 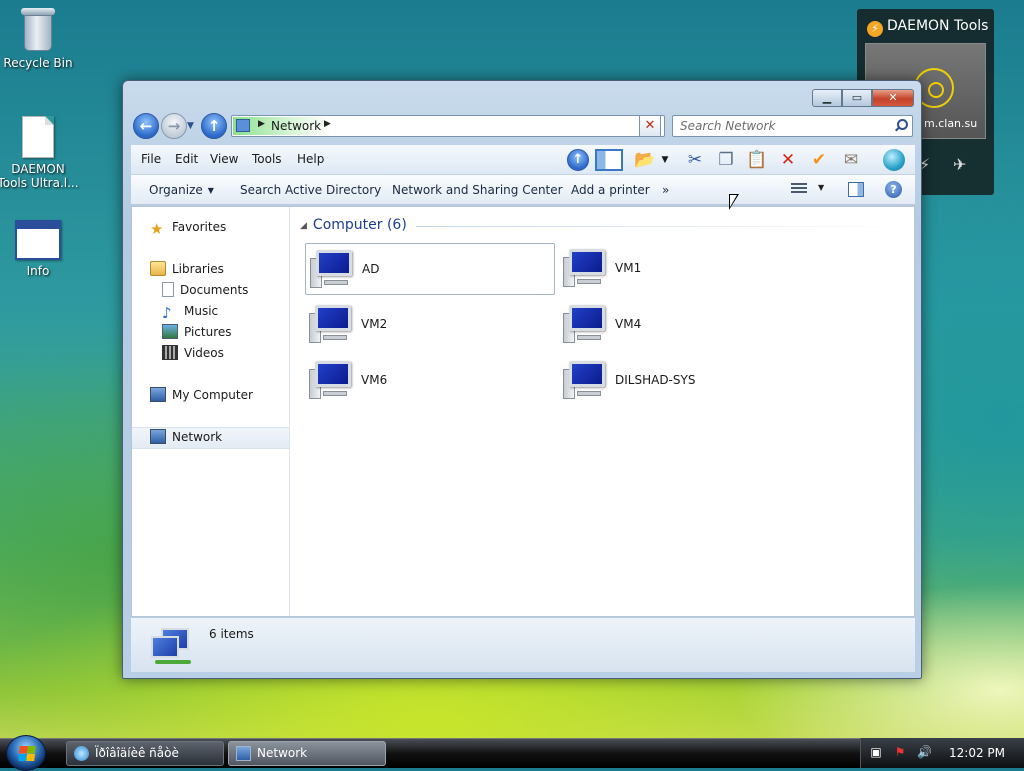 What do you see at coordinates (170, 331) in the screenshot?
I see `pictures-icon` at bounding box center [170, 331].